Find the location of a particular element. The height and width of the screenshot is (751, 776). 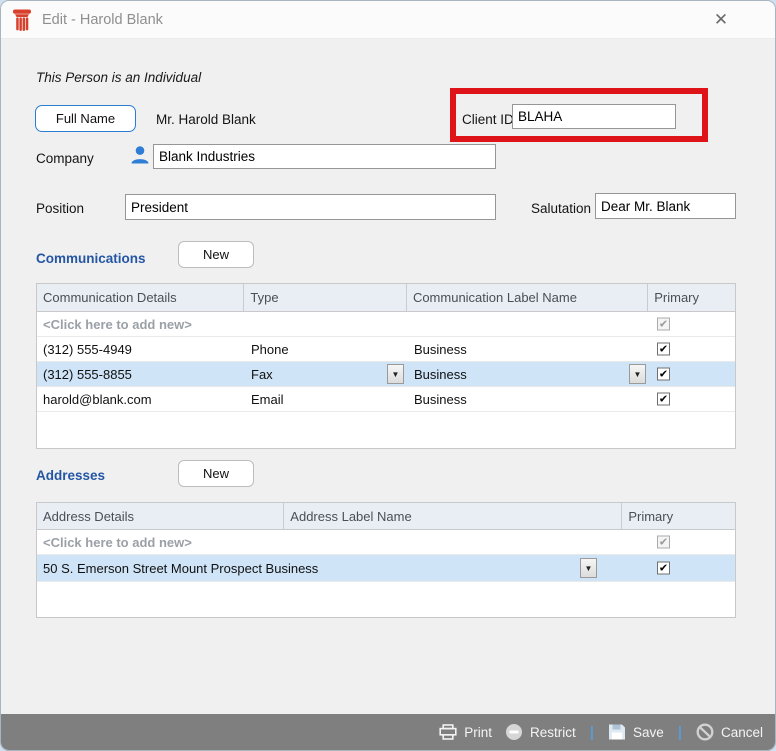

col-communication-details: Communication Details is located at coordinates (141, 297).